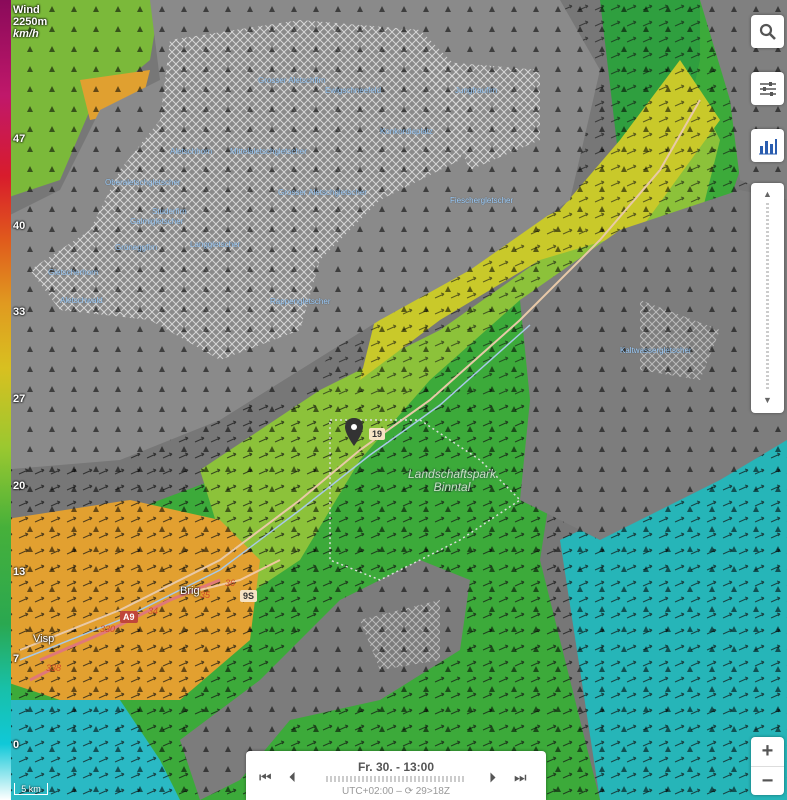 Image resolution: width=787 pixels, height=800 pixels. I want to click on altitude-slider: ▲ ▼, so click(767, 298).